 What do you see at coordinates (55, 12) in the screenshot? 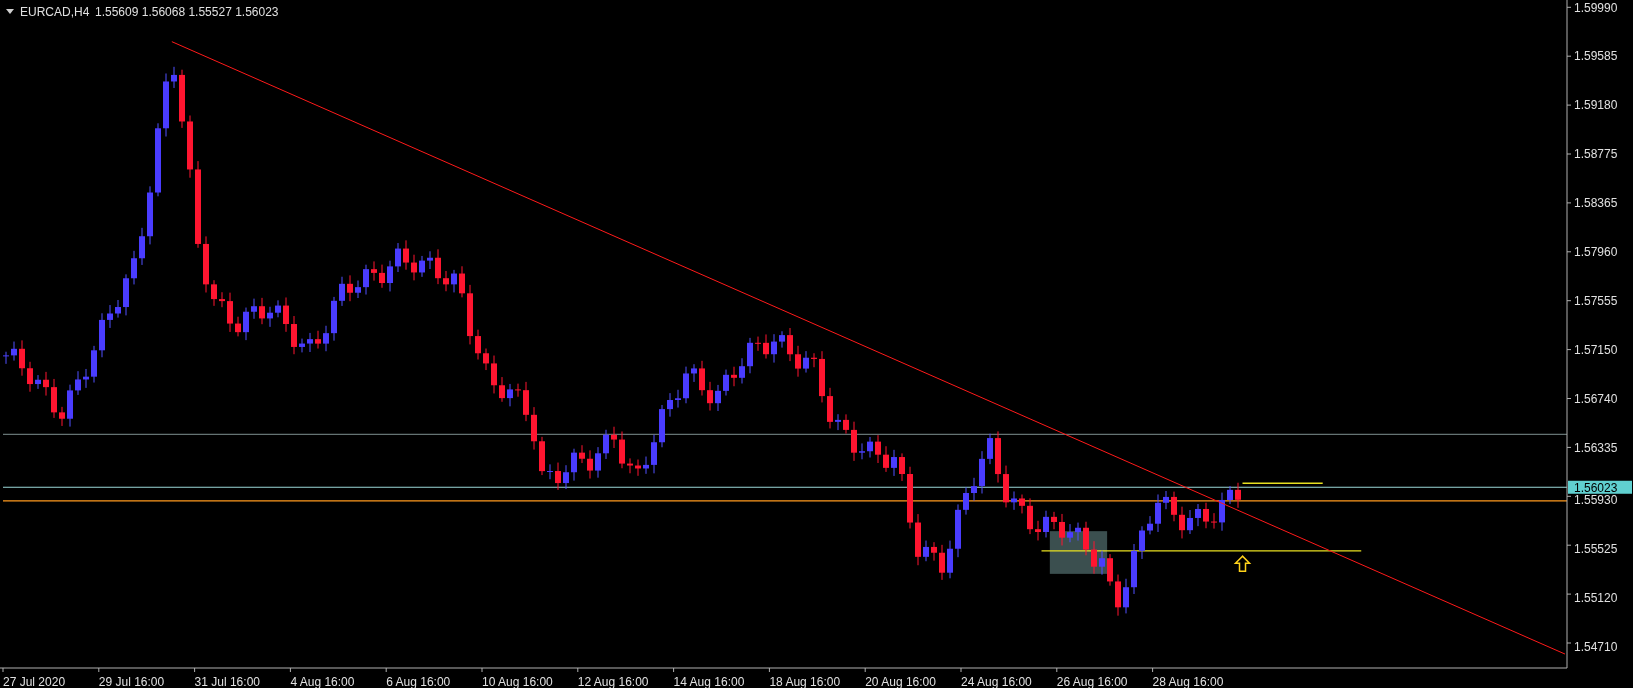
I see `symbol-label: EURCAD,H4` at bounding box center [55, 12].